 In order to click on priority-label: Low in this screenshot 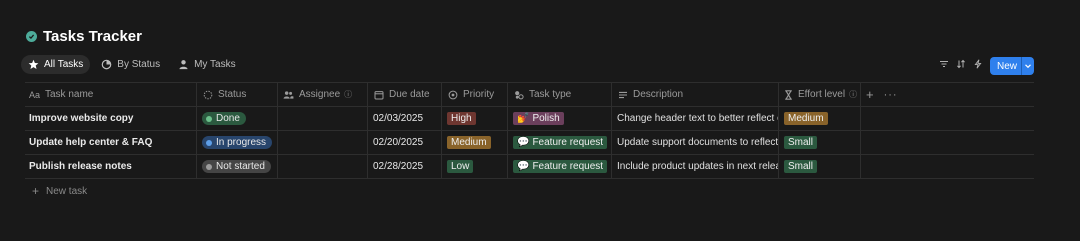, I will do `click(460, 166)`.